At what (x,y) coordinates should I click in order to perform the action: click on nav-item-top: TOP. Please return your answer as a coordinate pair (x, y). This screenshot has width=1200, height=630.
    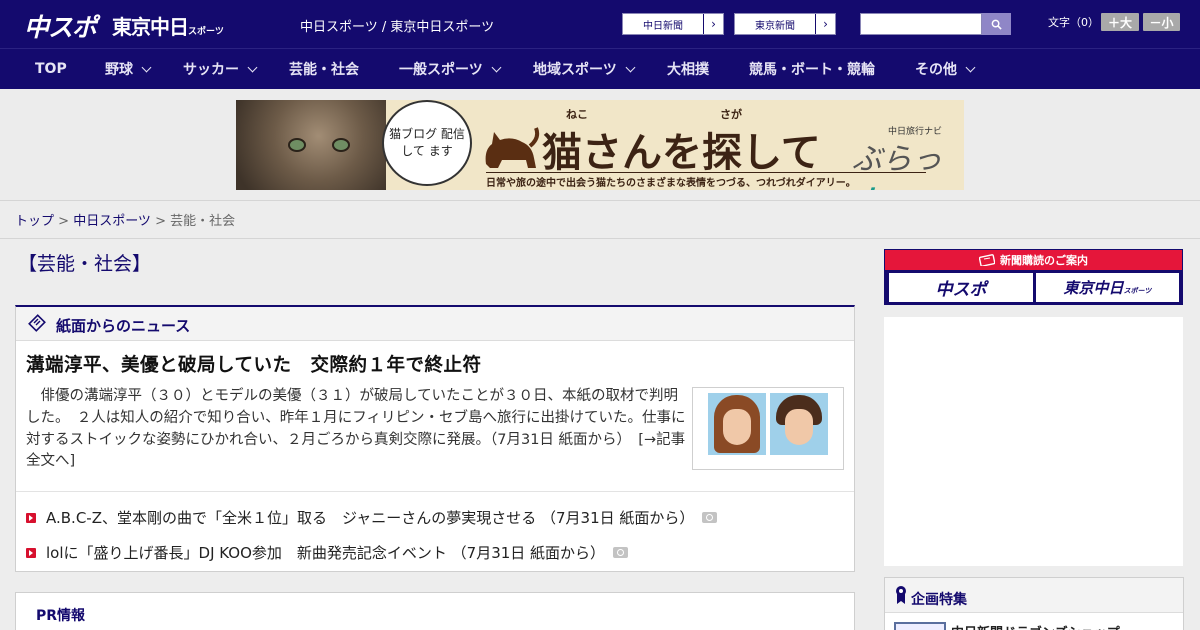
    Looking at the image, I should click on (51, 69).